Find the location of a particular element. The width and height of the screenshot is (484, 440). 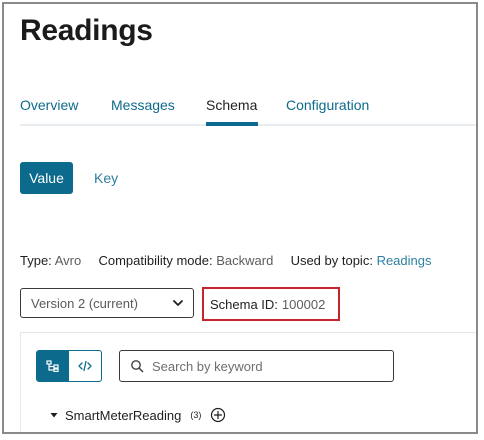

tab-configuration: Configuration is located at coordinates (327, 105).